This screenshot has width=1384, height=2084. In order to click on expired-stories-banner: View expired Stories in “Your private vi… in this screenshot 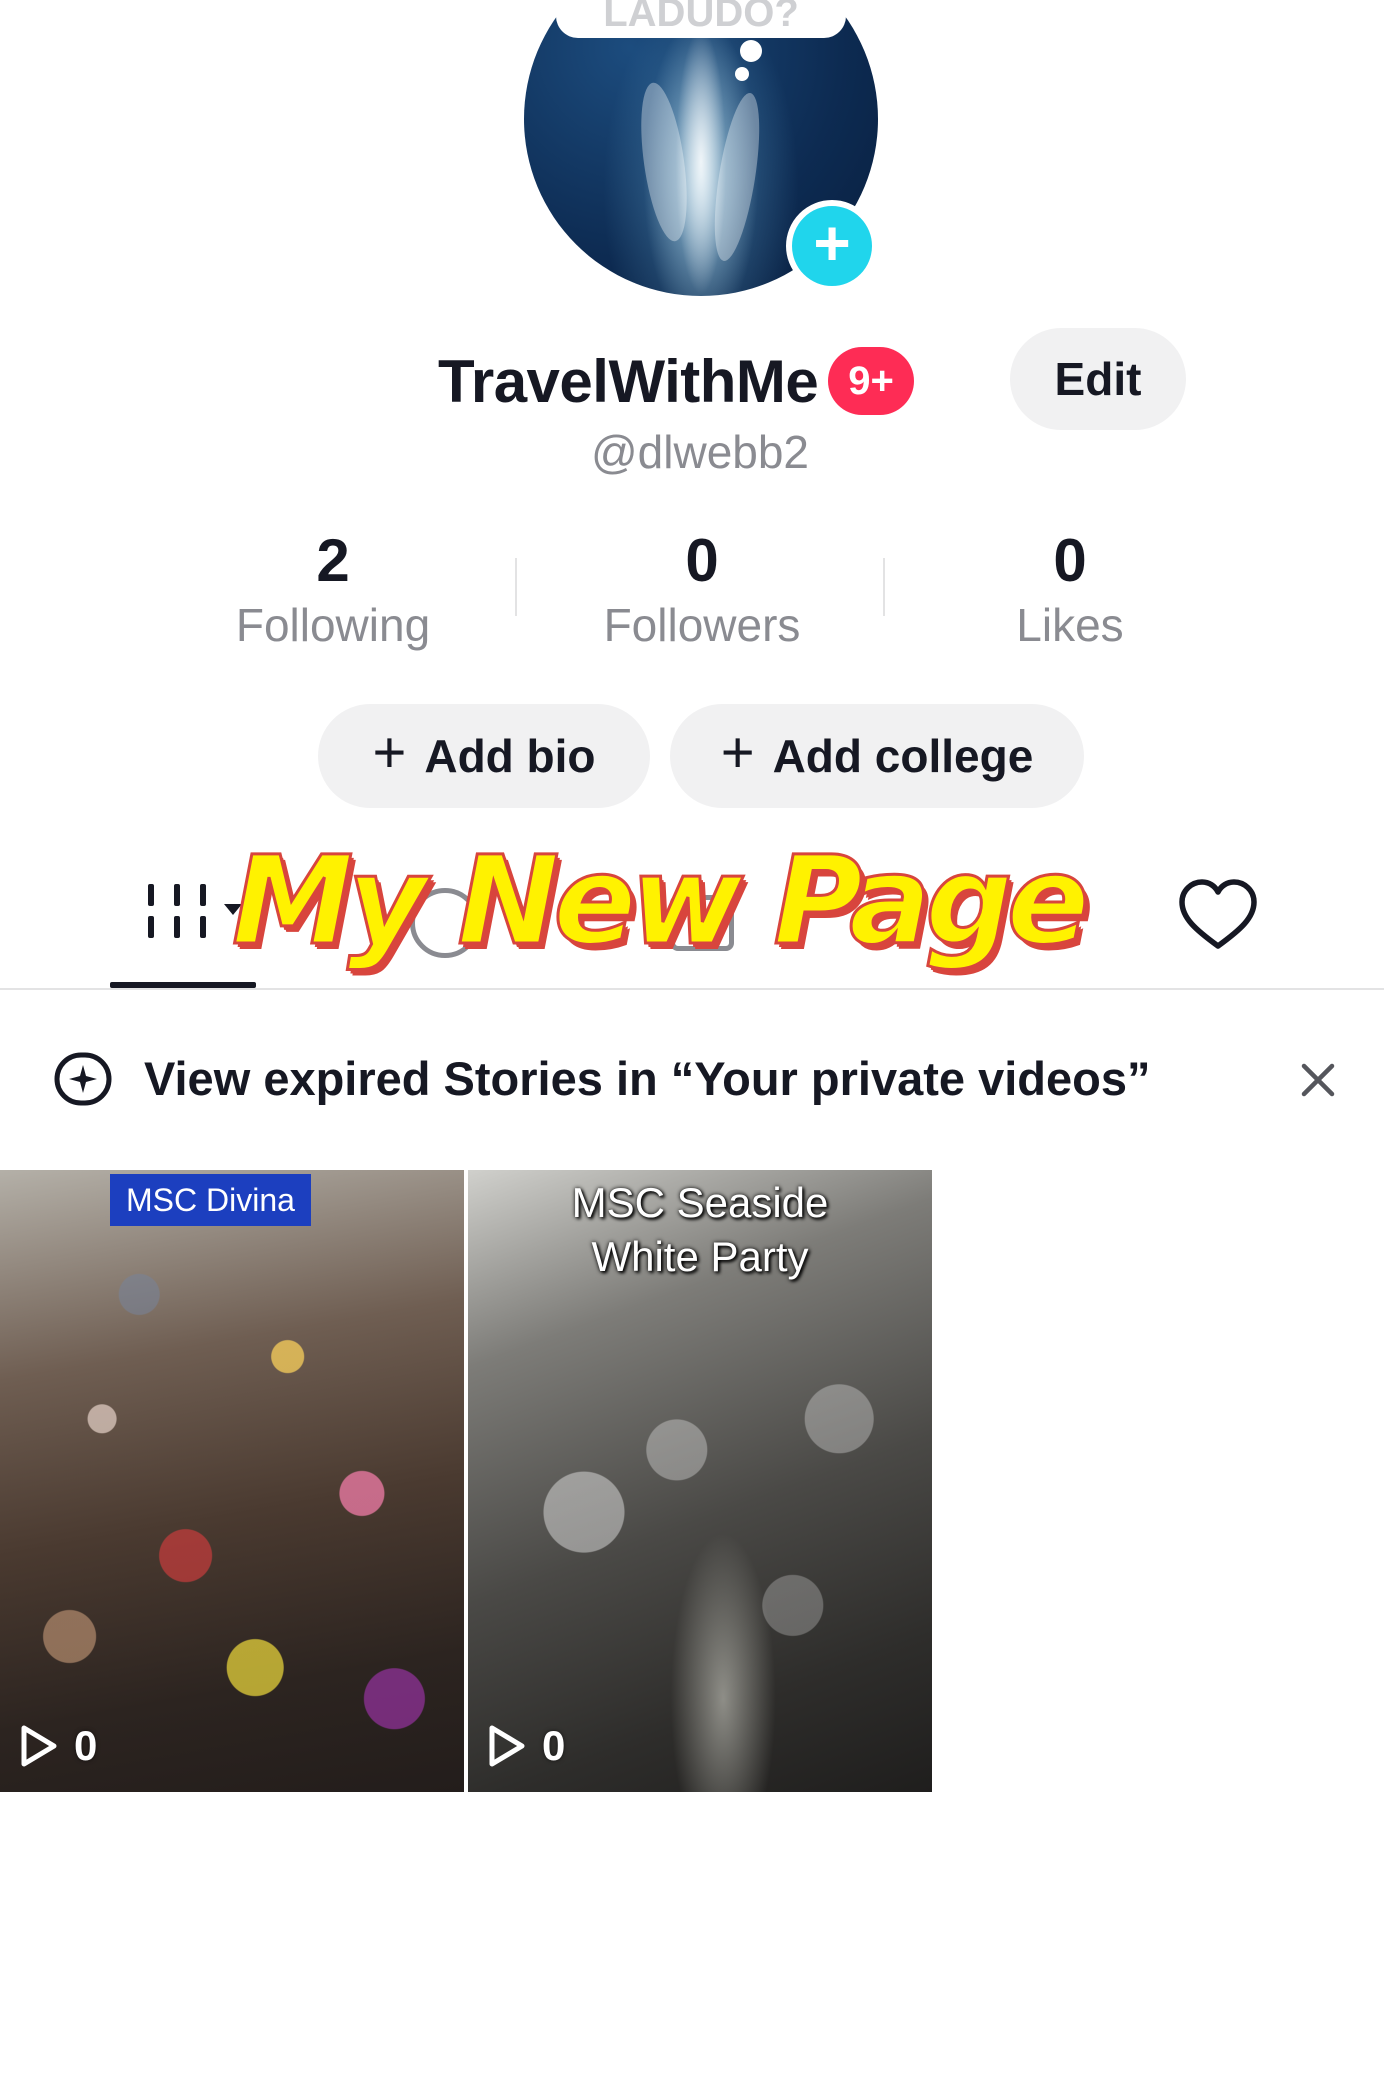, I will do `click(692, 1079)`.